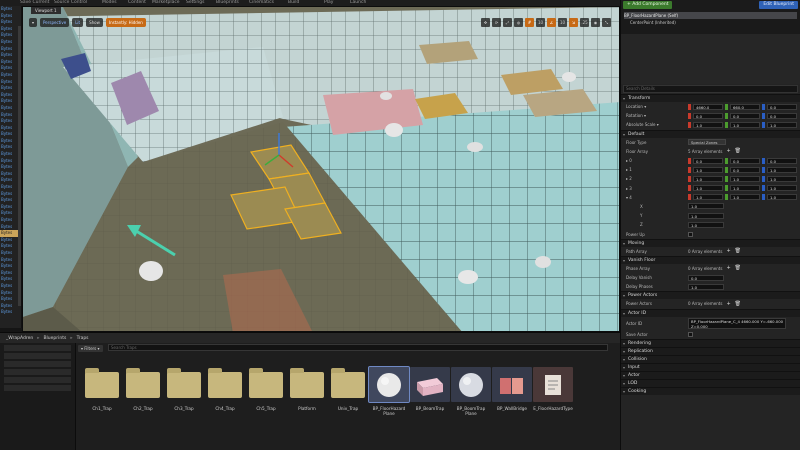 The height and width of the screenshot is (450, 800). What do you see at coordinates (708, 106) in the screenshot?
I see `location-x-field: 4660.0` at bounding box center [708, 106].